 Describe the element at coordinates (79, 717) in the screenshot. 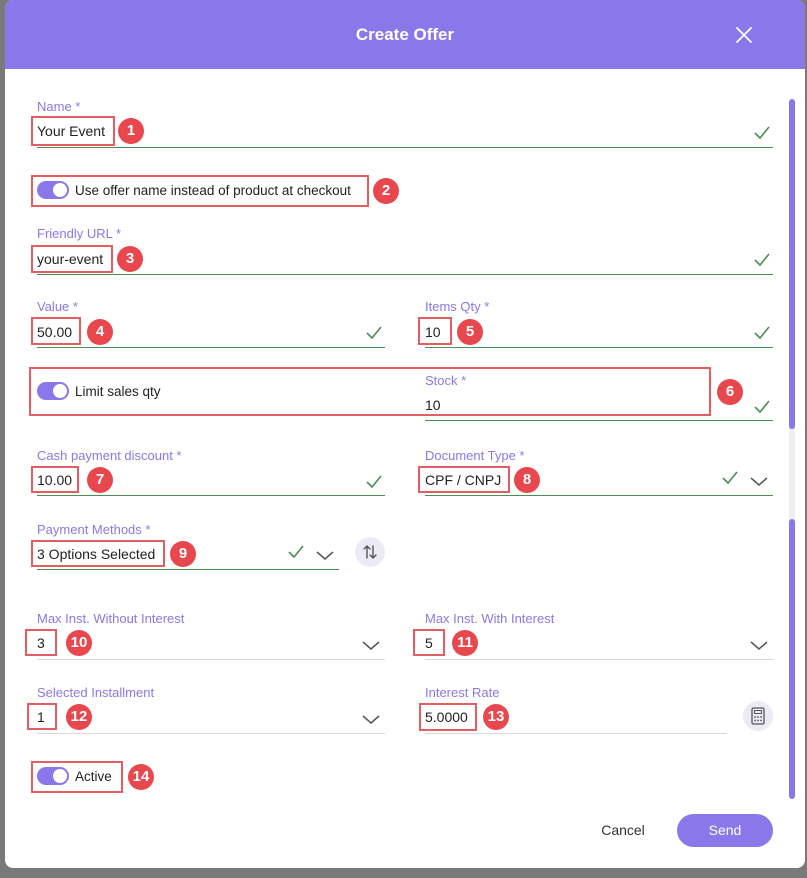

I see `annotation-badge-12: 12` at that location.